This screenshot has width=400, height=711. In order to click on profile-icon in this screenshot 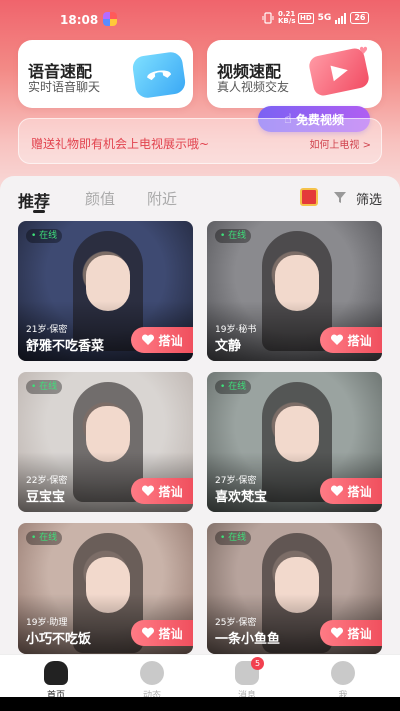, I will do `click(343, 673)`.